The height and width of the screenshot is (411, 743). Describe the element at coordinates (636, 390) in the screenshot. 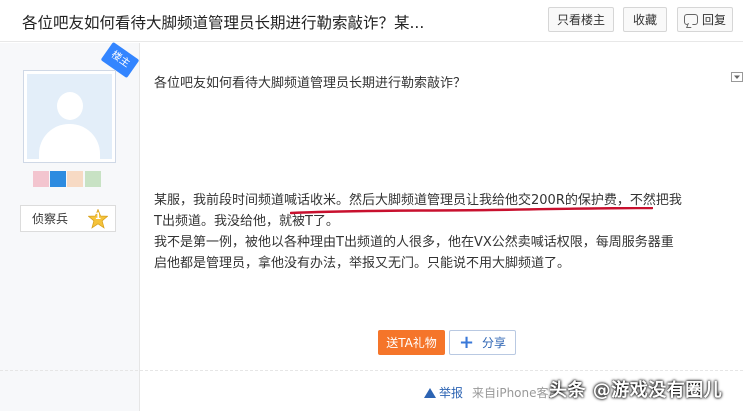

I see `watermark: 头条 @游戏没有圈儿` at that location.